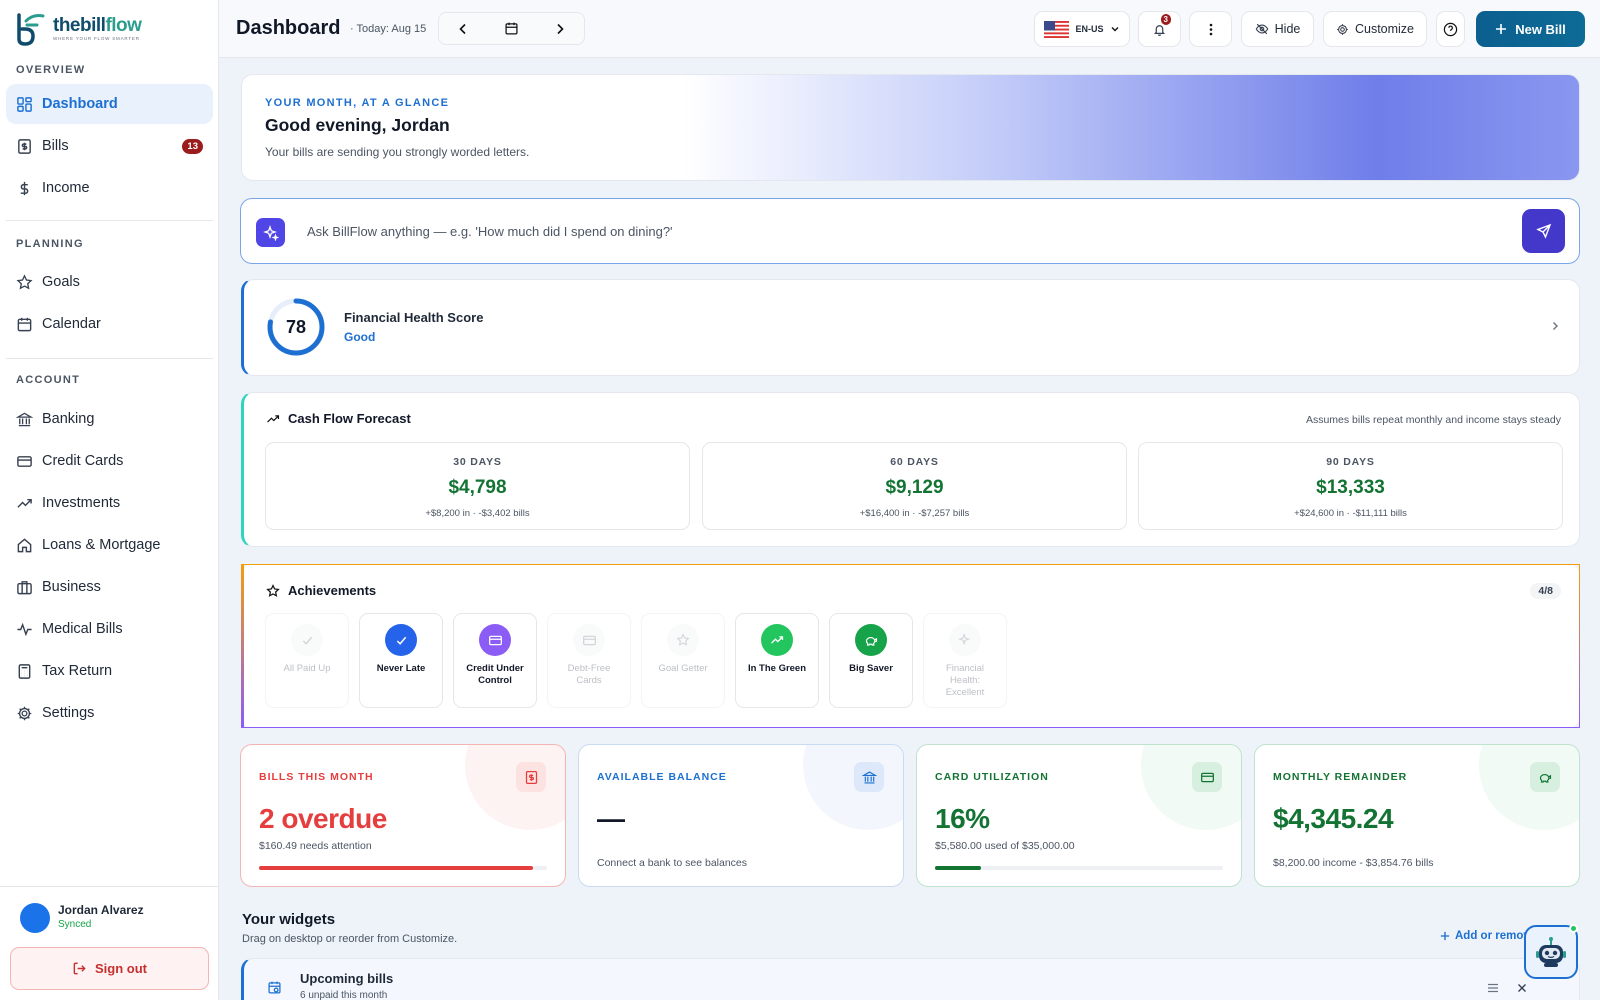  What do you see at coordinates (75, 924) in the screenshot?
I see `sync-status: Synced` at bounding box center [75, 924].